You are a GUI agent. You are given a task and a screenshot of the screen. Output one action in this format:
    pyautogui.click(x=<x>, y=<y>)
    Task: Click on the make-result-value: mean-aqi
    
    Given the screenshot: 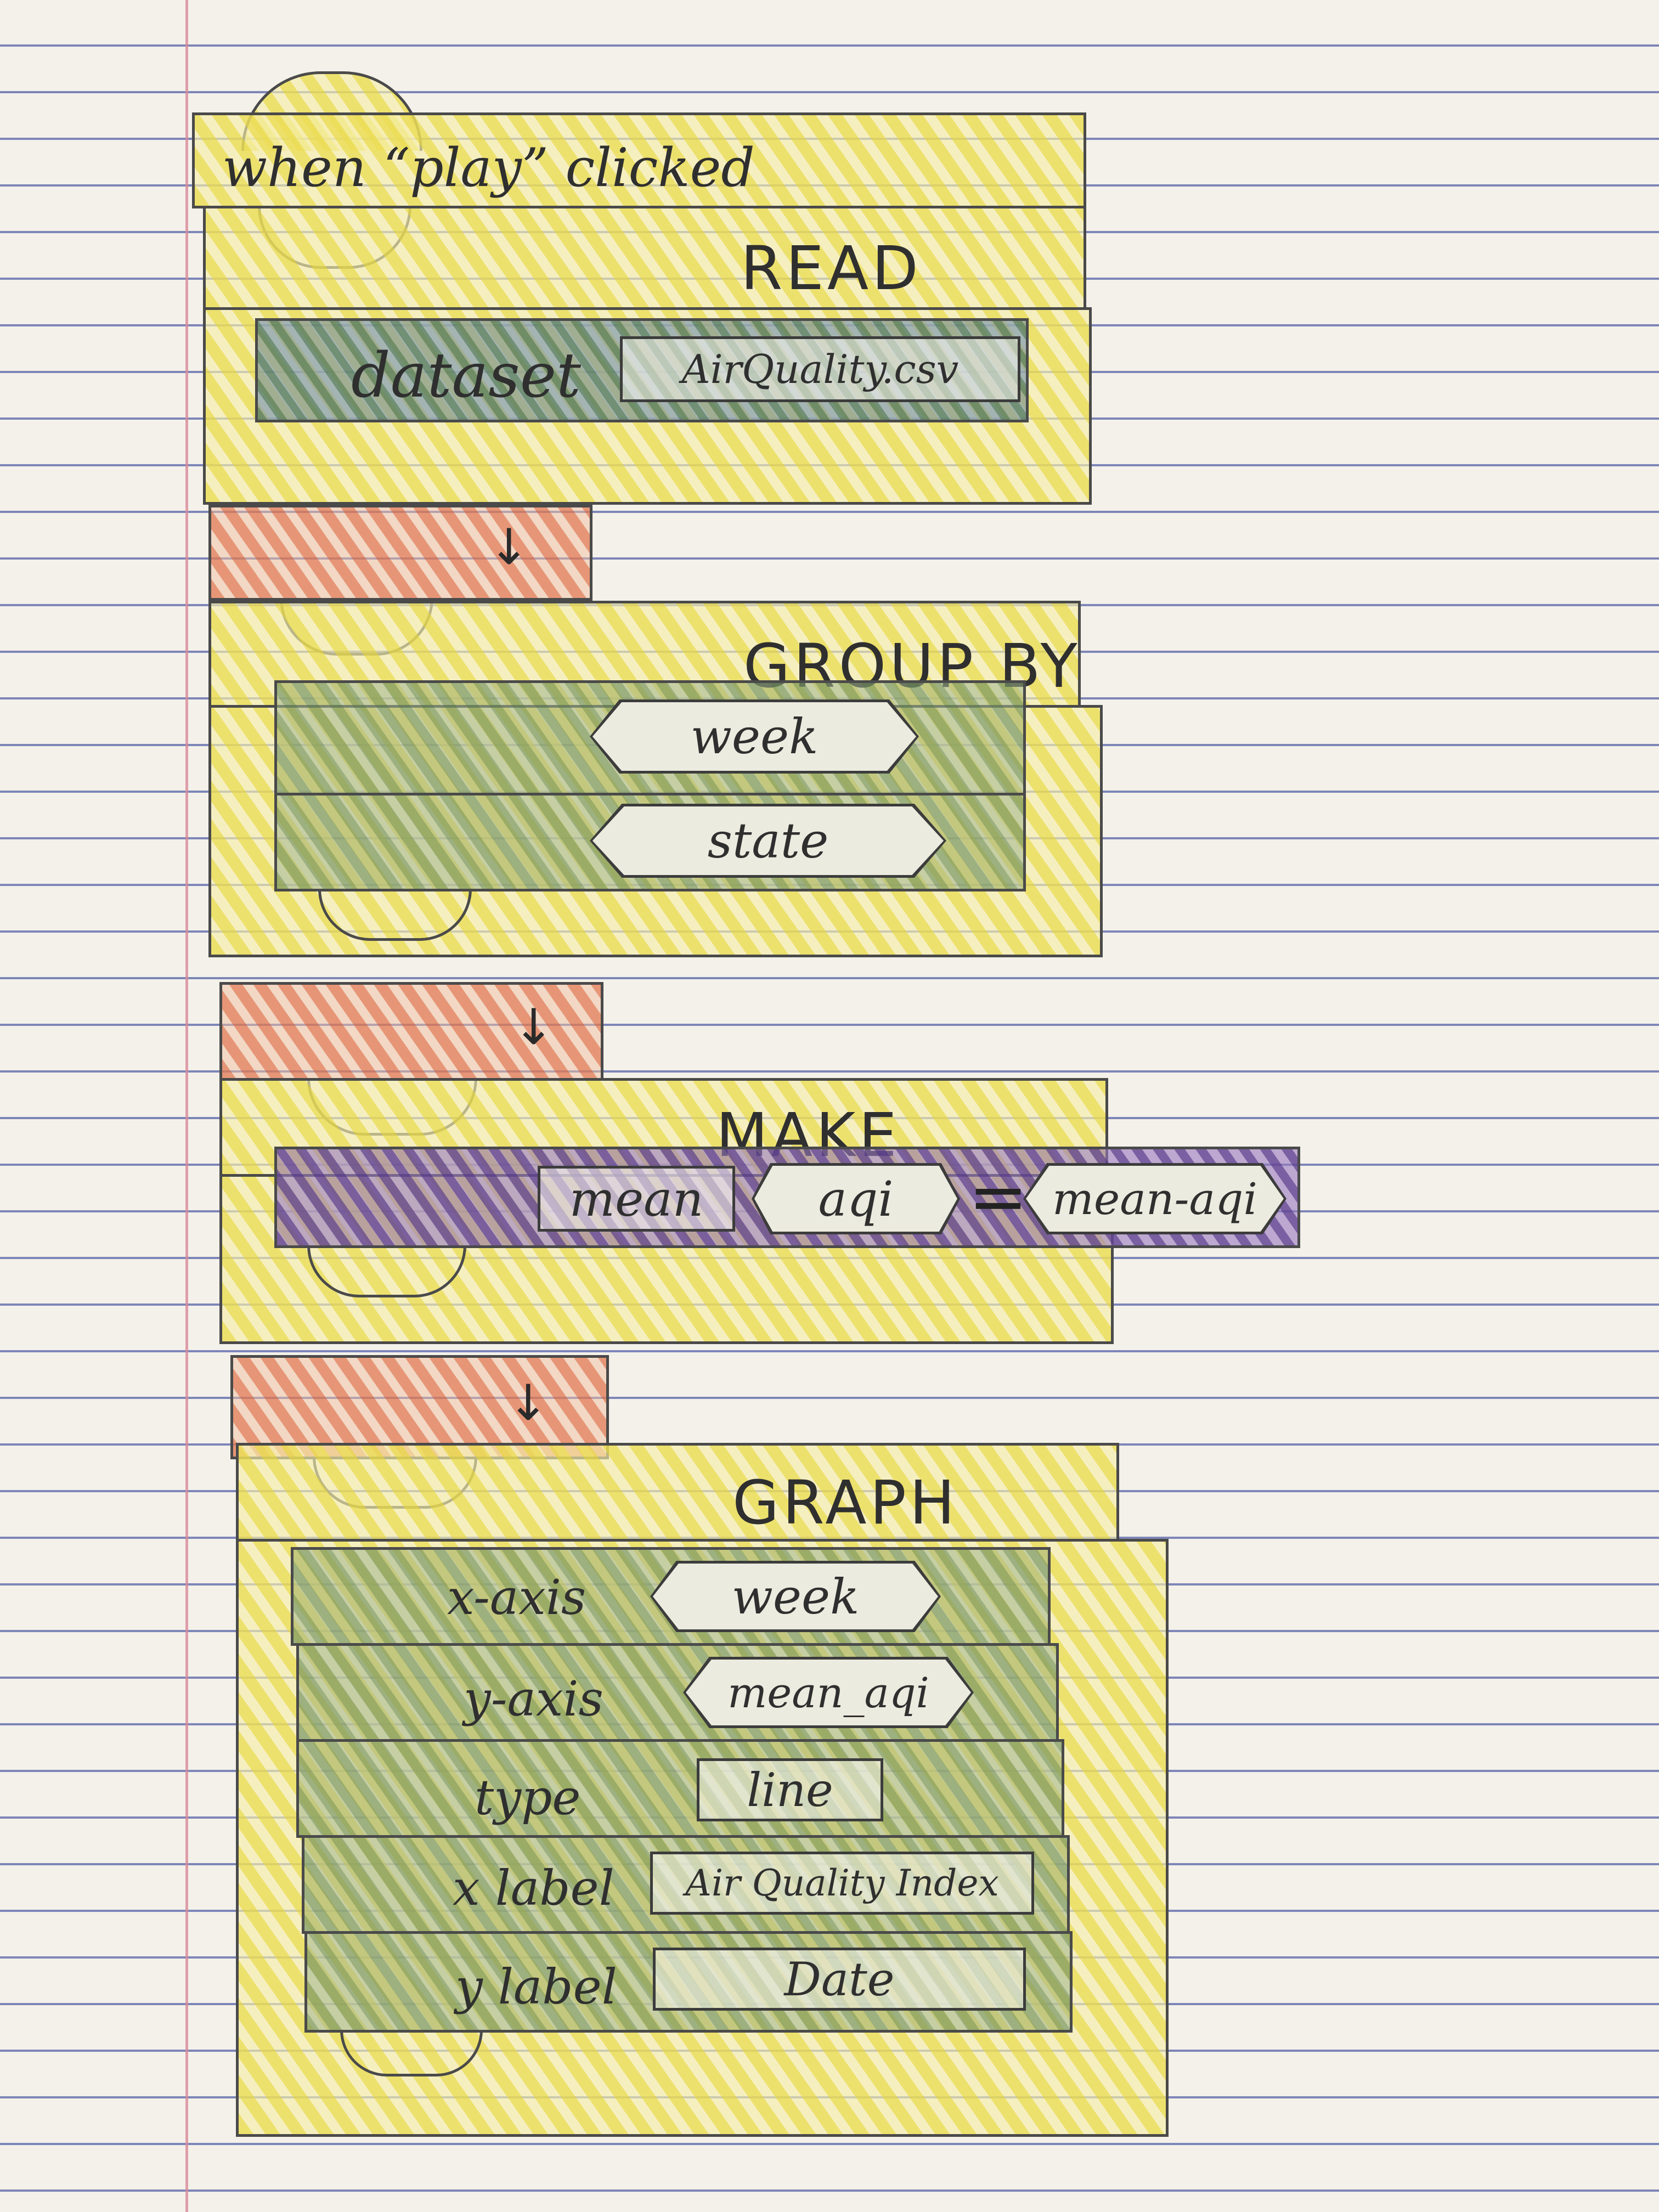 What is the action you would take?
    pyautogui.click(x=1154, y=1198)
    